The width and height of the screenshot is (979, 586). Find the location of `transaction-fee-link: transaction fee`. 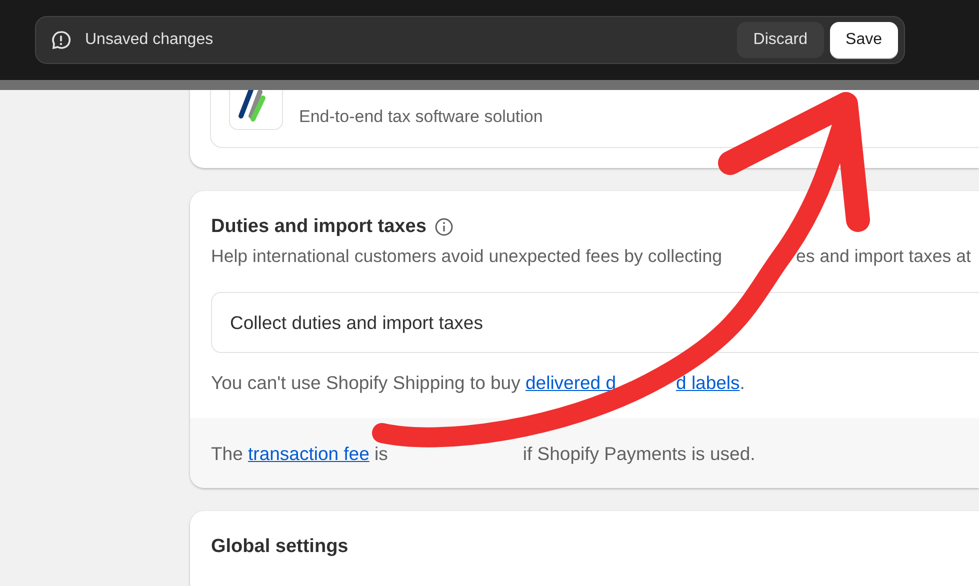

transaction-fee-link: transaction fee is located at coordinates (309, 453).